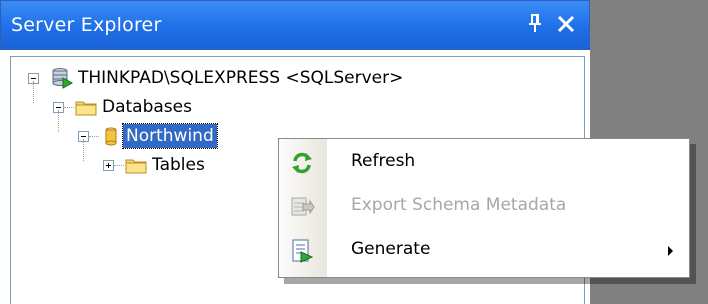 This screenshot has height=304, width=708. I want to click on tree-node-northwind: Northwind, so click(161, 136).